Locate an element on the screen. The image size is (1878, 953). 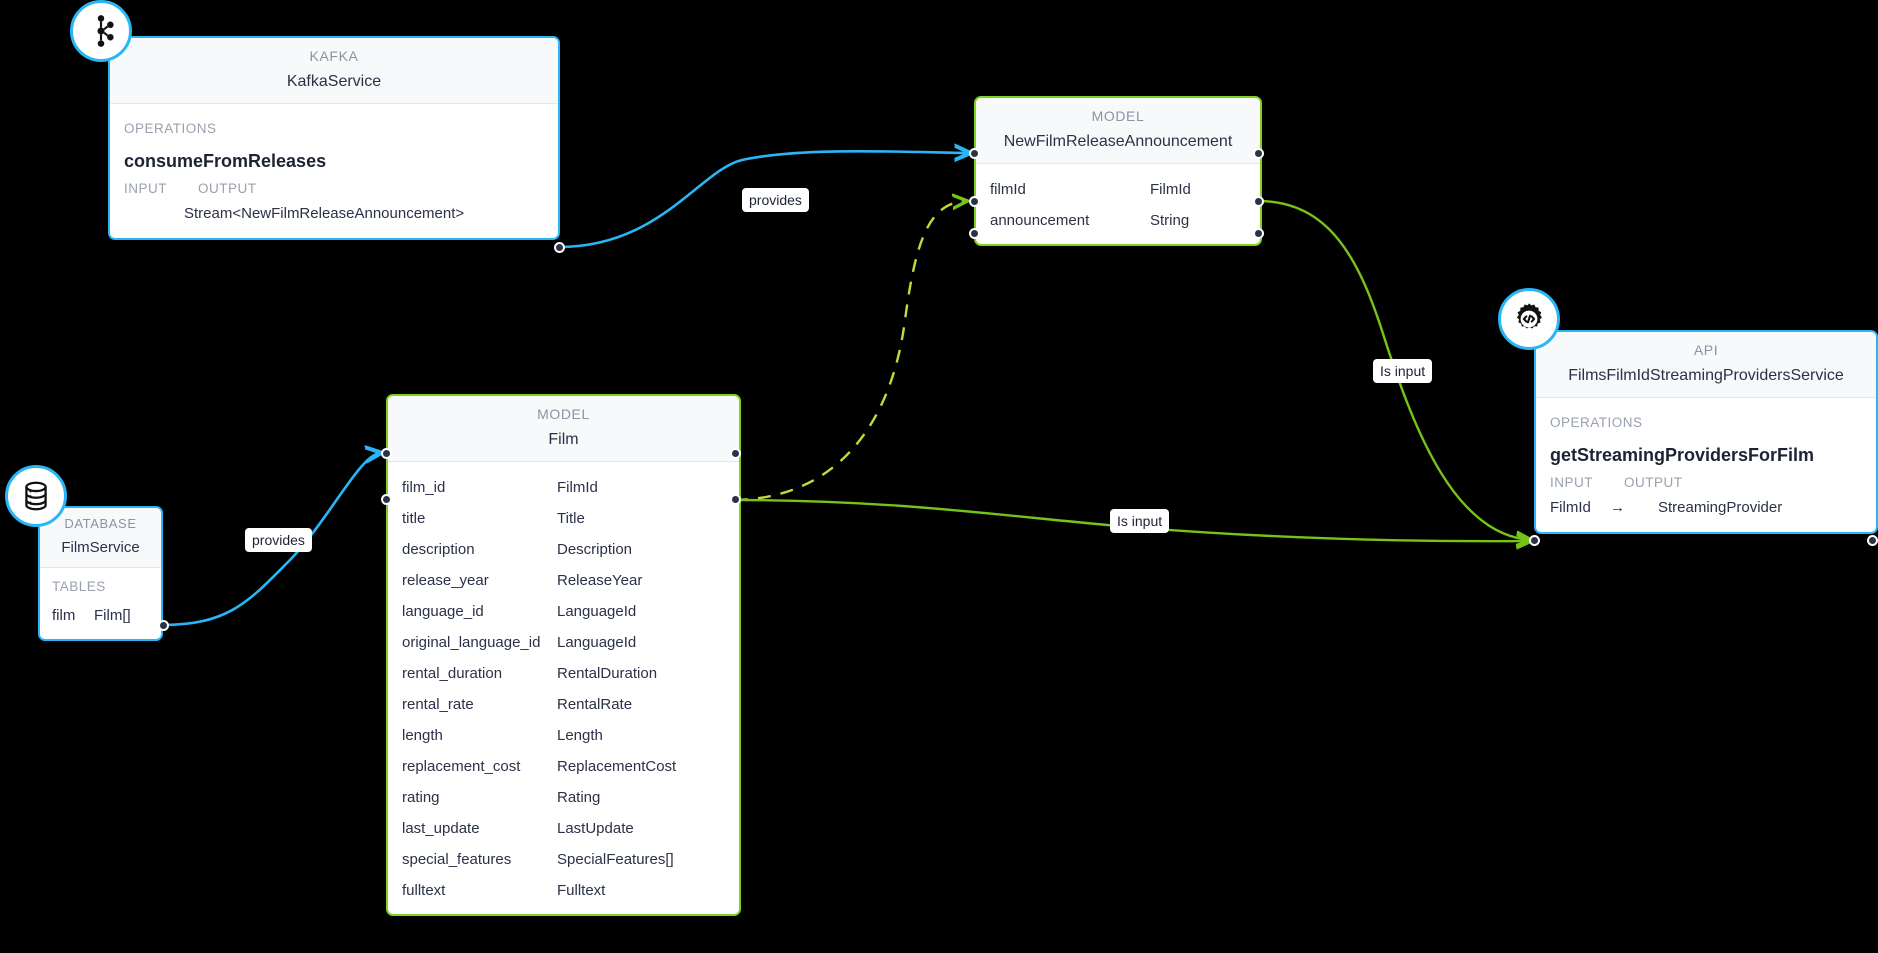
api-header: API FilmsFilmIdStreamingProvidersService is located at coordinates (1706, 365).